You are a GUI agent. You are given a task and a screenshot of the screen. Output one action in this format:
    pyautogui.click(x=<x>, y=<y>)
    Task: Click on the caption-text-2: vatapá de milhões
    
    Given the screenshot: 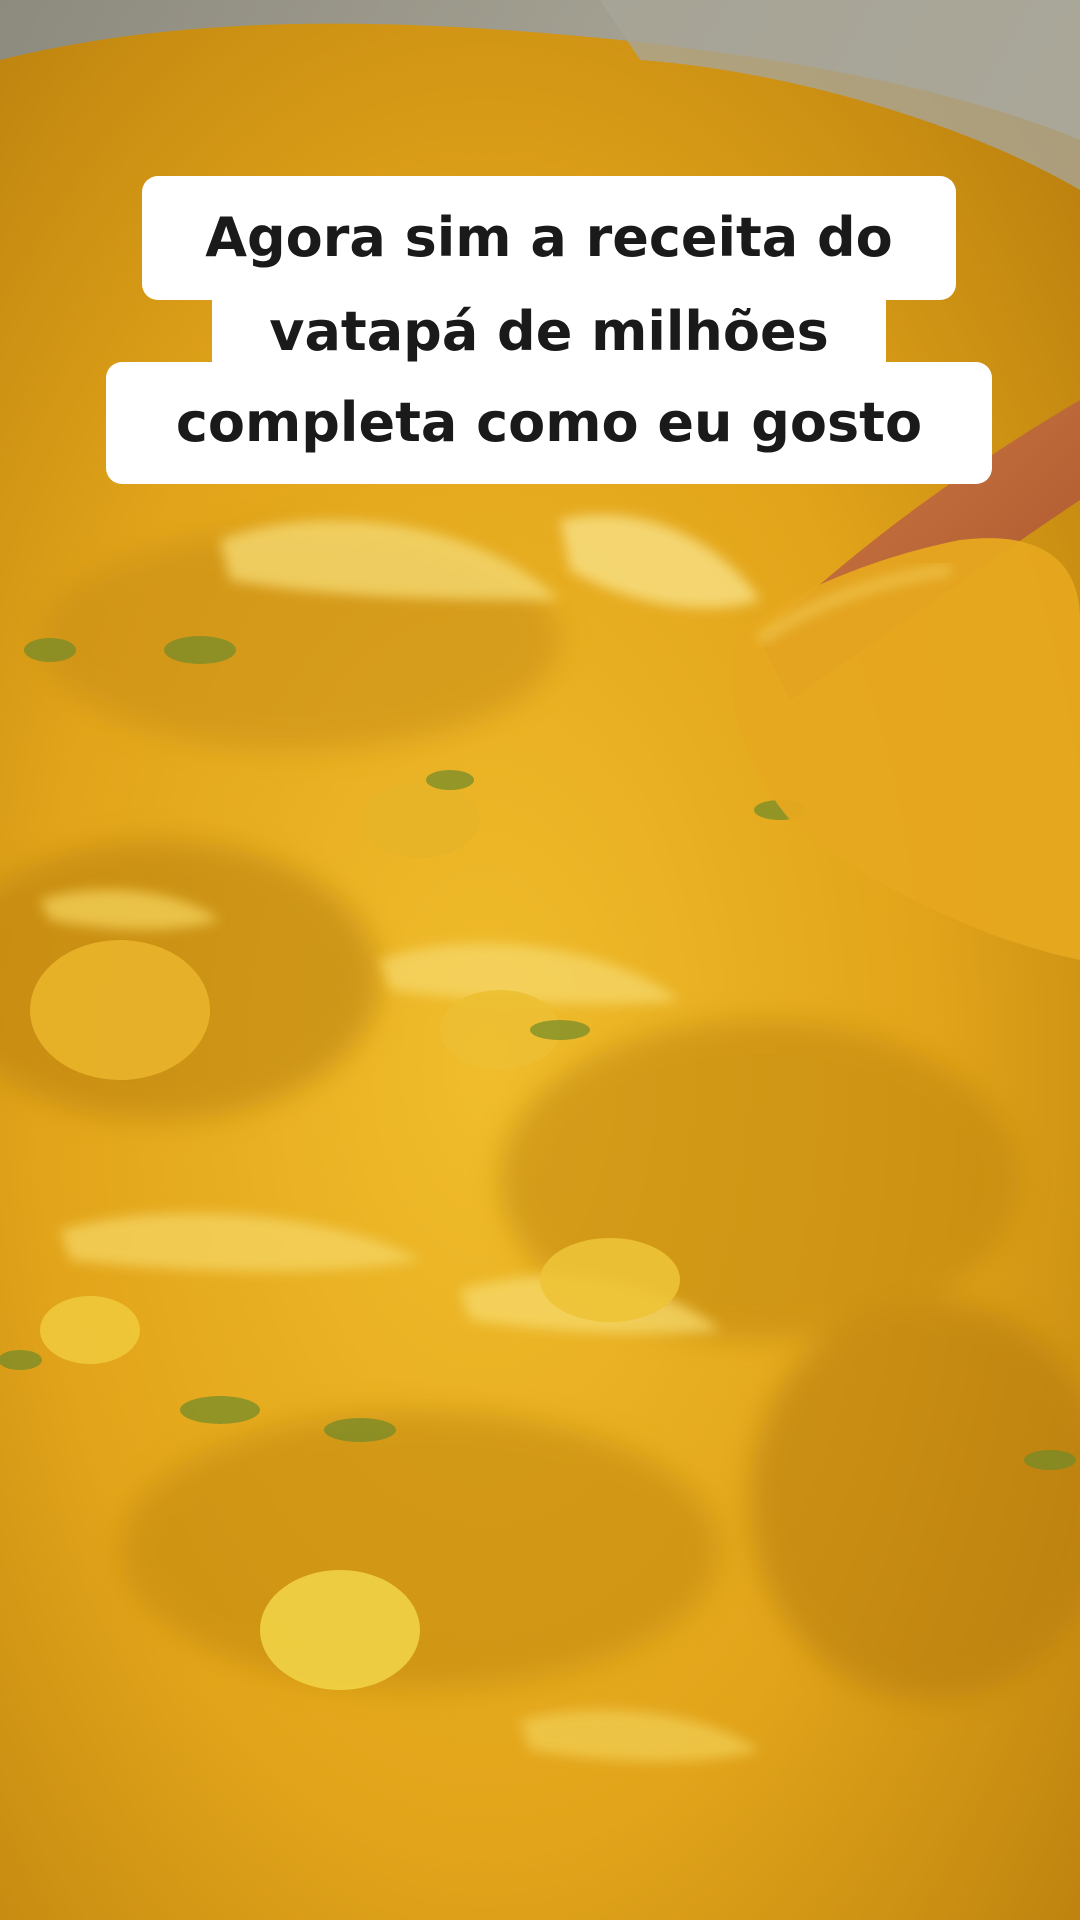 What is the action you would take?
    pyautogui.click(x=549, y=331)
    